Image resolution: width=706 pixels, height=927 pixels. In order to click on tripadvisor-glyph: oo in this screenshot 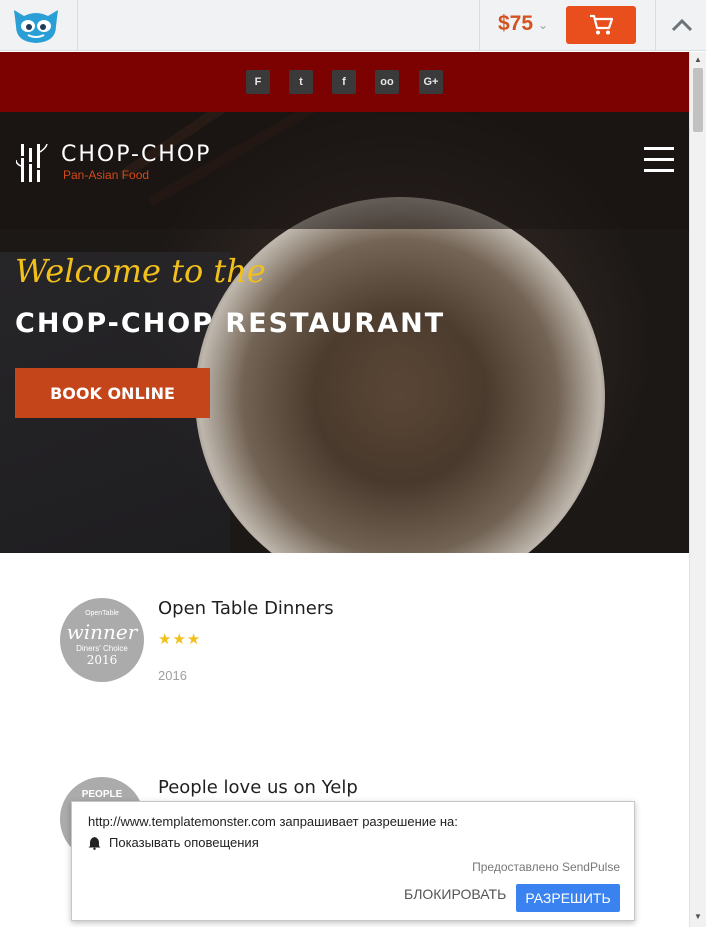, I will do `click(387, 82)`.